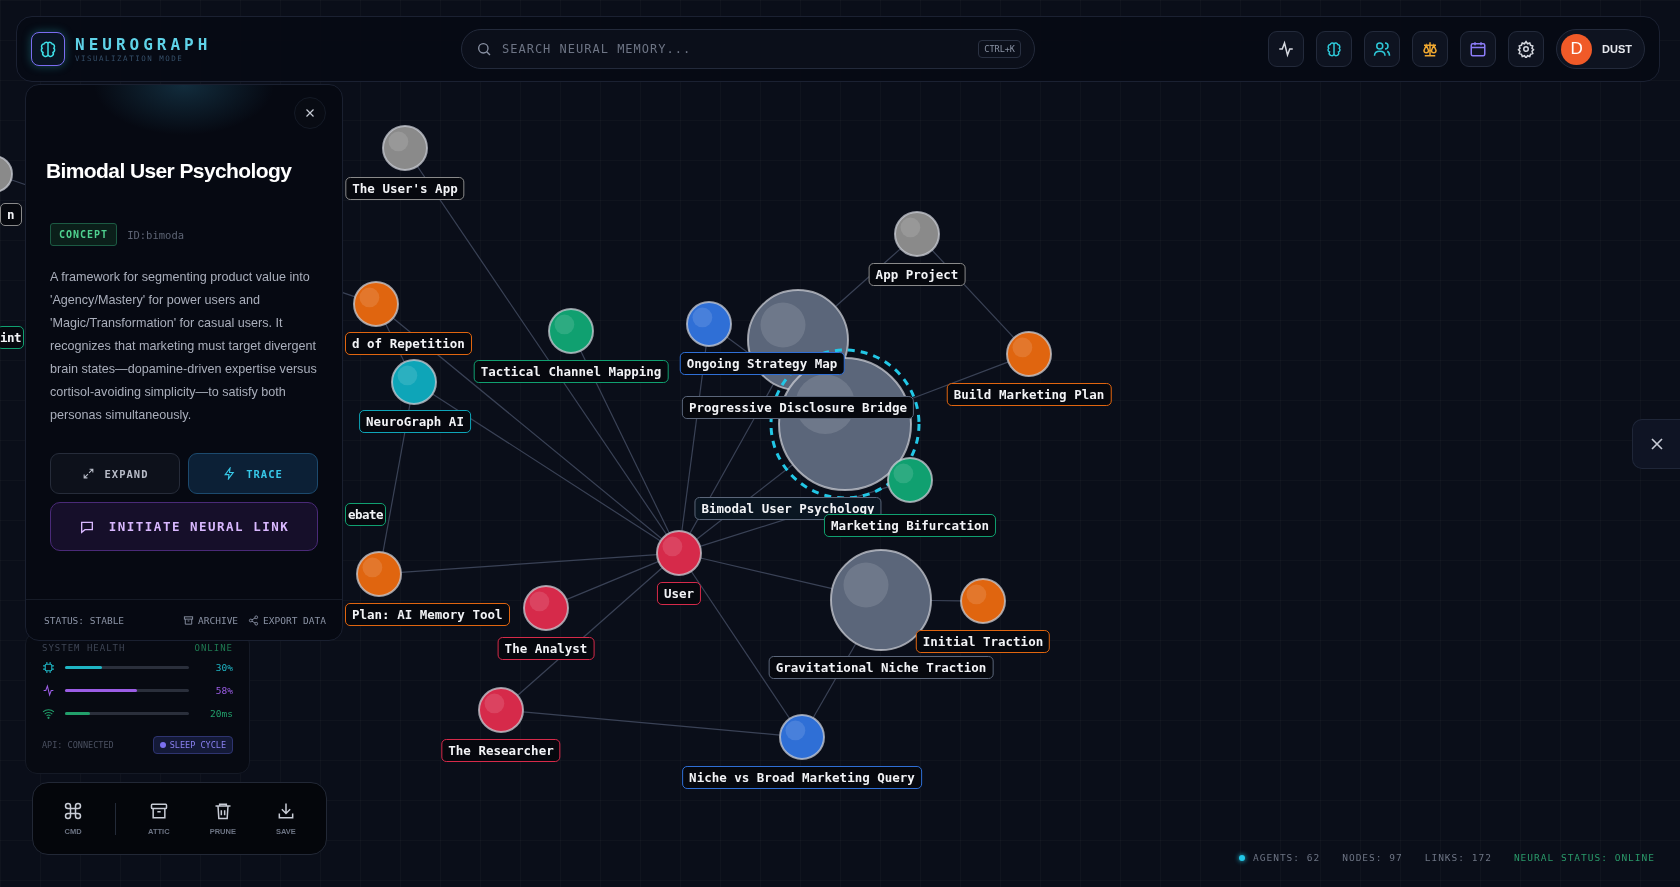 The width and height of the screenshot is (1680, 887). What do you see at coordinates (1600, 49) in the screenshot?
I see `user-menu: D DUST` at bounding box center [1600, 49].